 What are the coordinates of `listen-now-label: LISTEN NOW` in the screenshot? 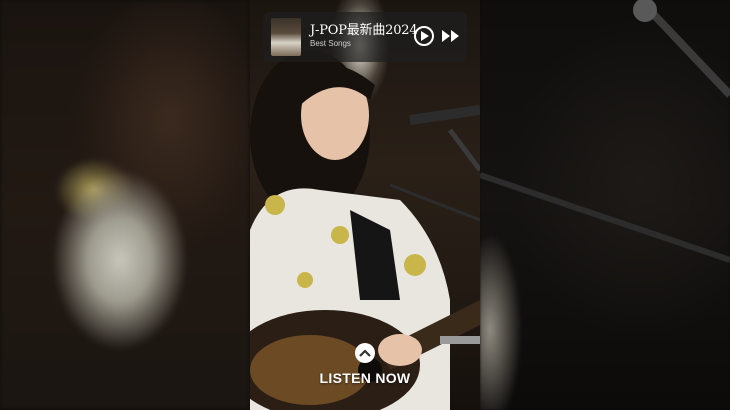 It's located at (365, 378).